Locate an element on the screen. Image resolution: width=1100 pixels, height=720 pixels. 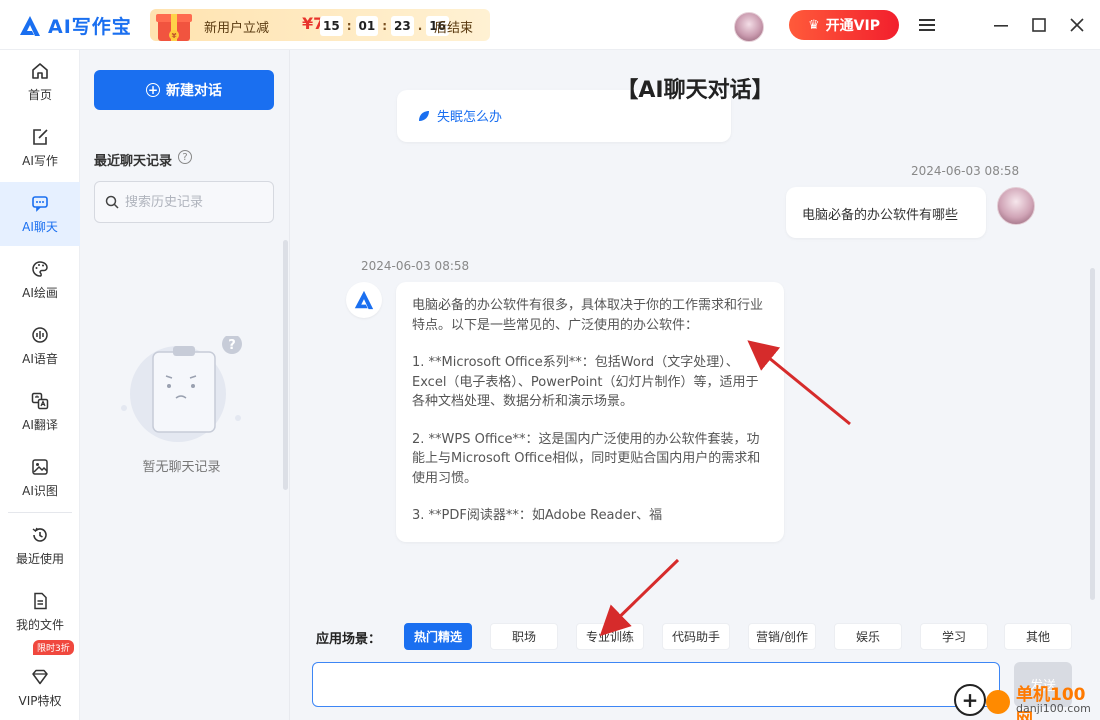
vip-button: ♛ 开通VIP is located at coordinates (844, 25).